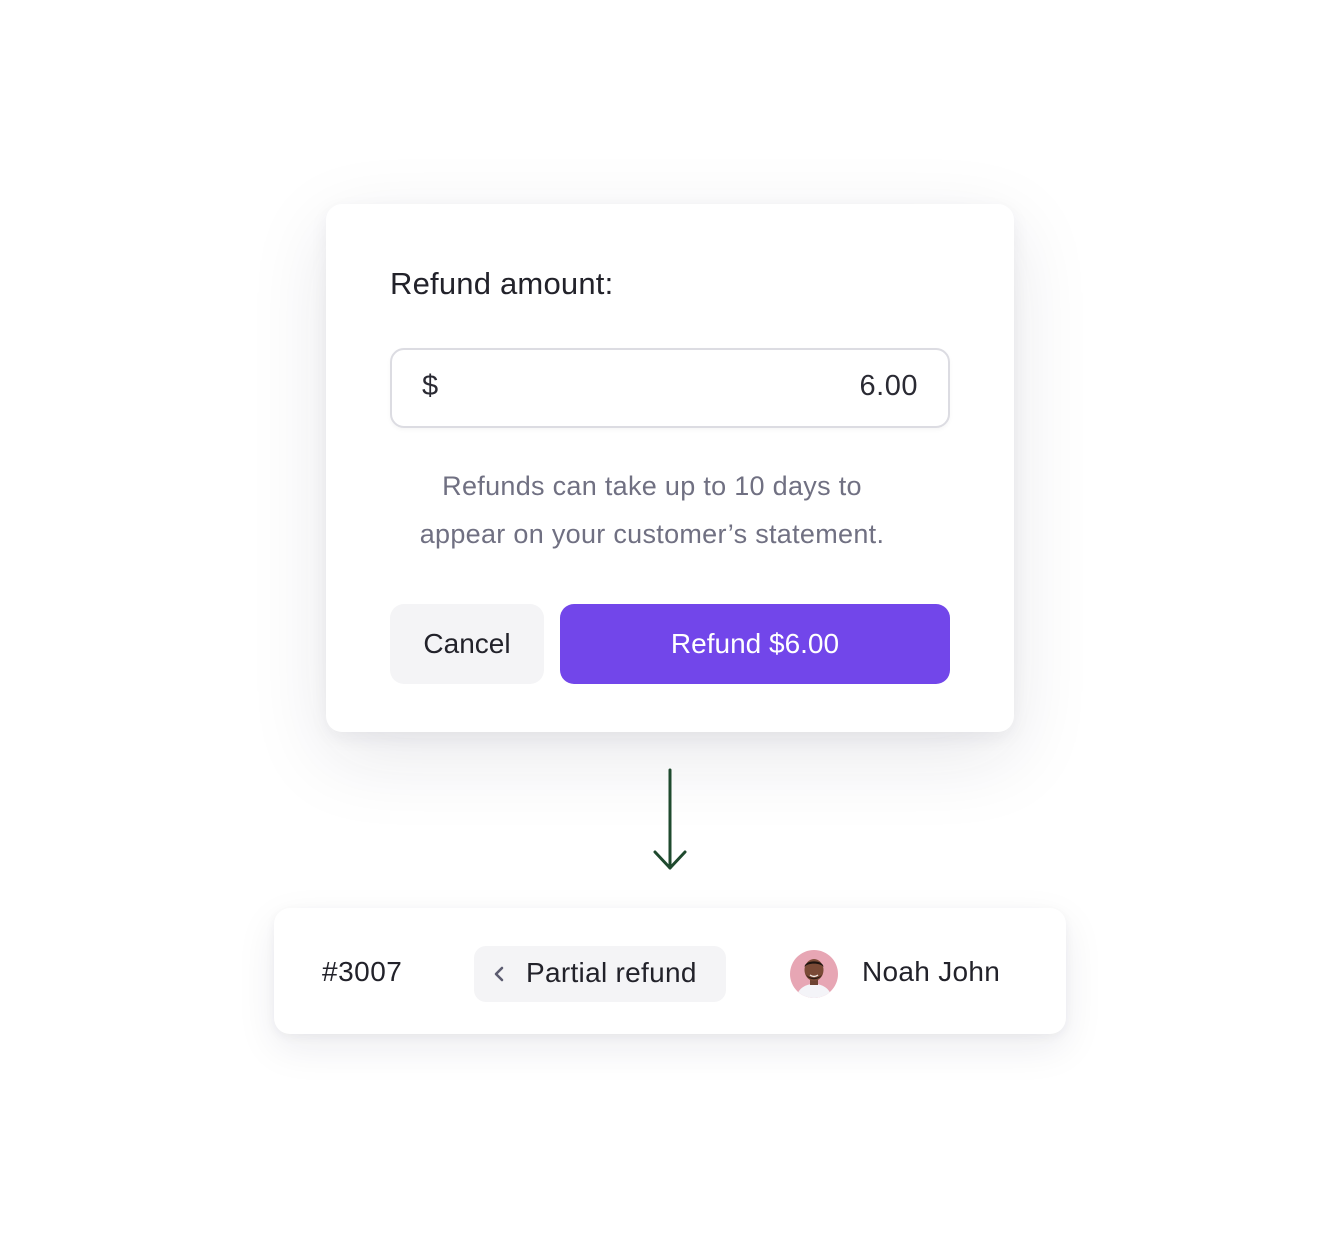  Describe the element at coordinates (931, 971) in the screenshot. I see `customer-name: Noah John` at that location.